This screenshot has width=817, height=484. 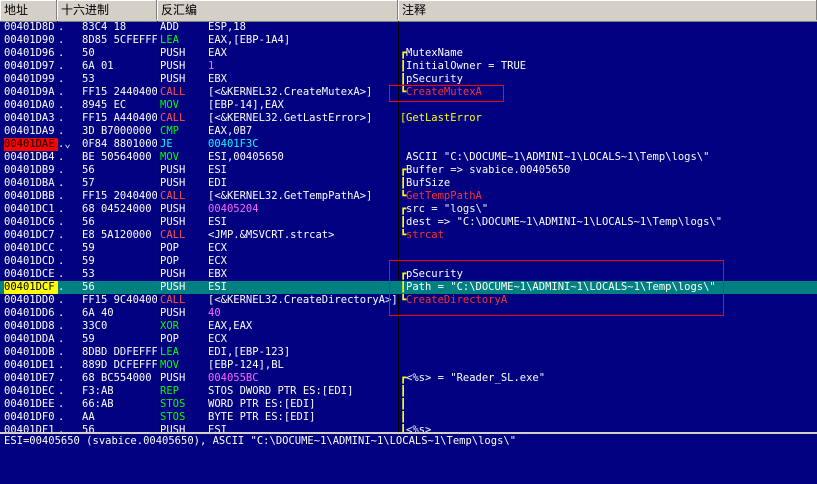 I want to click on operand-cell: EAX, so click(x=217, y=53).